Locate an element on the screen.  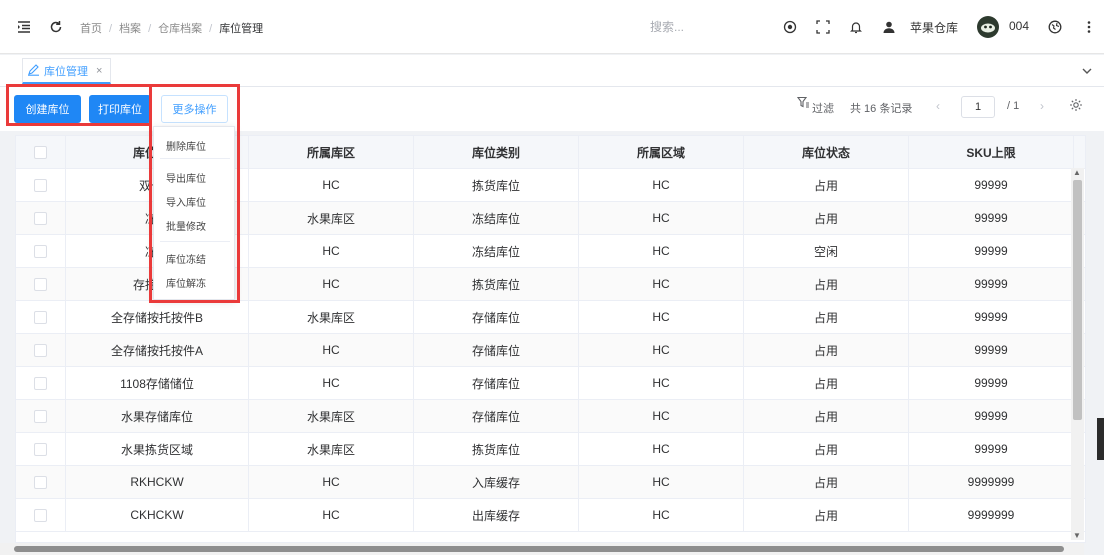
bell-icon is located at coordinates (856, 27).